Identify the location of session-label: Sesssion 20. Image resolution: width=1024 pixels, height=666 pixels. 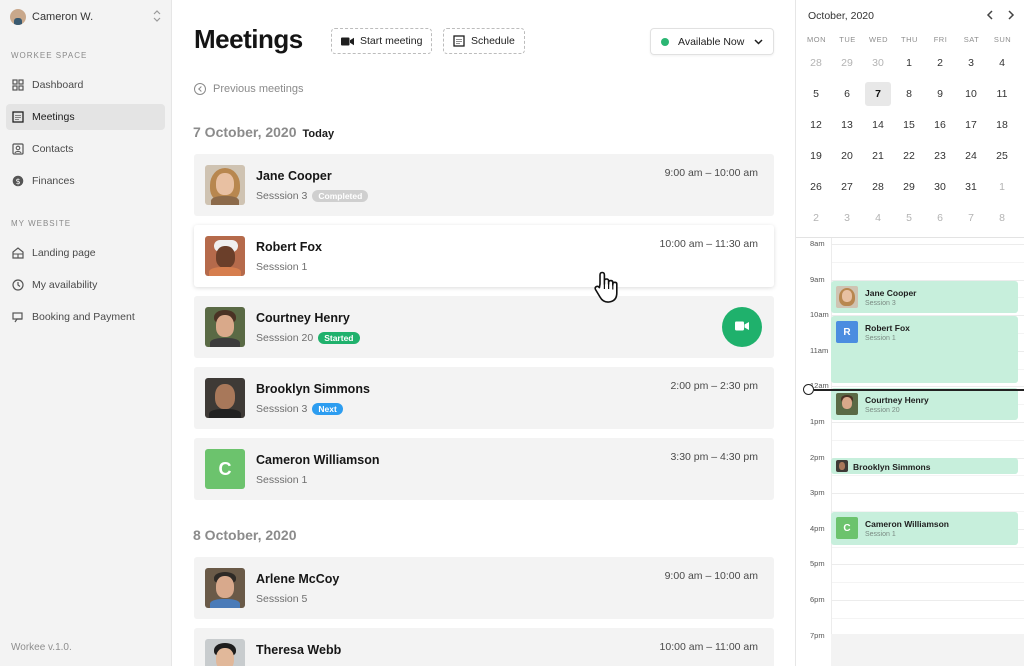
(285, 338).